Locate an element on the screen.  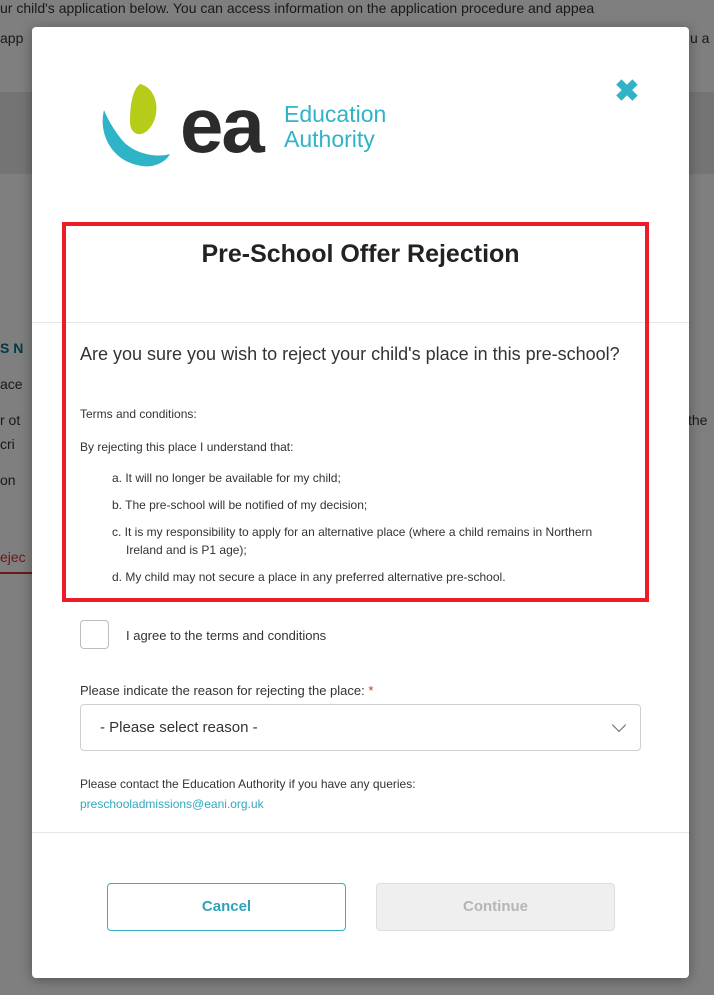
contact-email-link: preschooladmissions@eani.org.uk is located at coordinates (172, 804).